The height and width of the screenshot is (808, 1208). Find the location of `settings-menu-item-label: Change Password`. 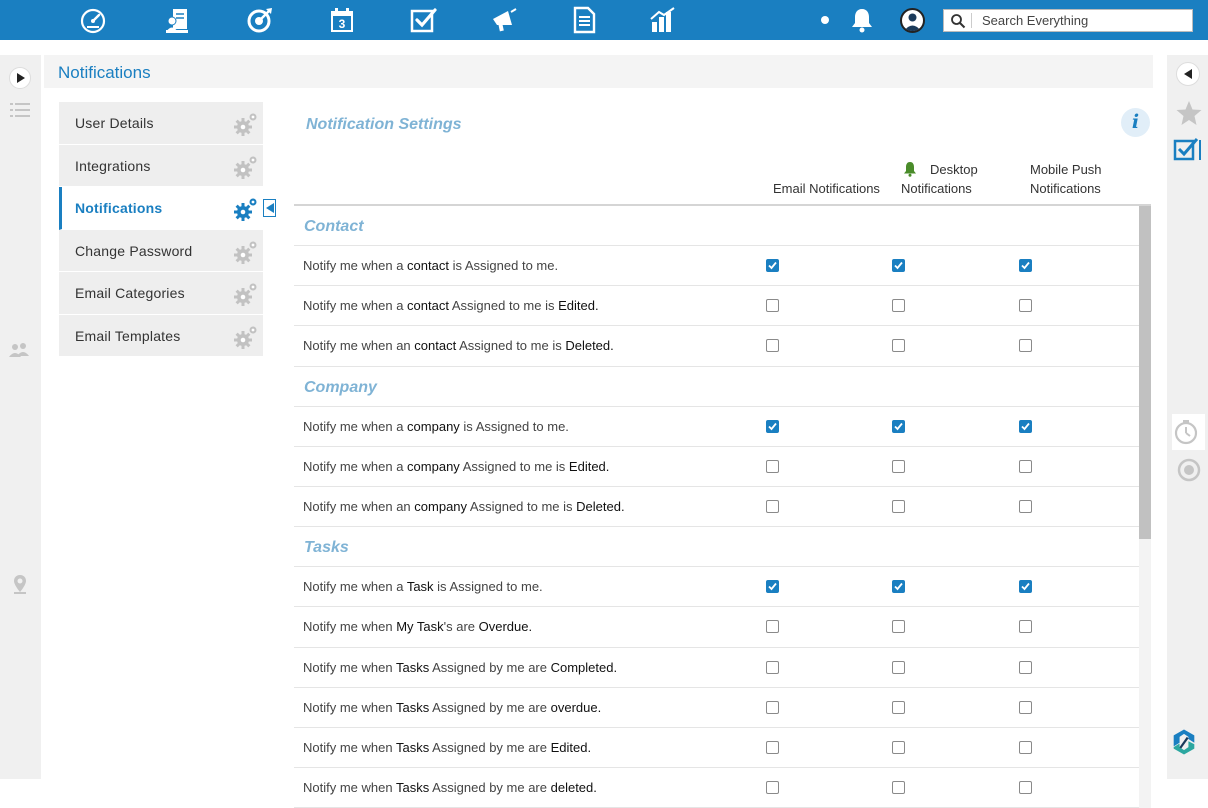

settings-menu-item-label: Change Password is located at coordinates (134, 250).